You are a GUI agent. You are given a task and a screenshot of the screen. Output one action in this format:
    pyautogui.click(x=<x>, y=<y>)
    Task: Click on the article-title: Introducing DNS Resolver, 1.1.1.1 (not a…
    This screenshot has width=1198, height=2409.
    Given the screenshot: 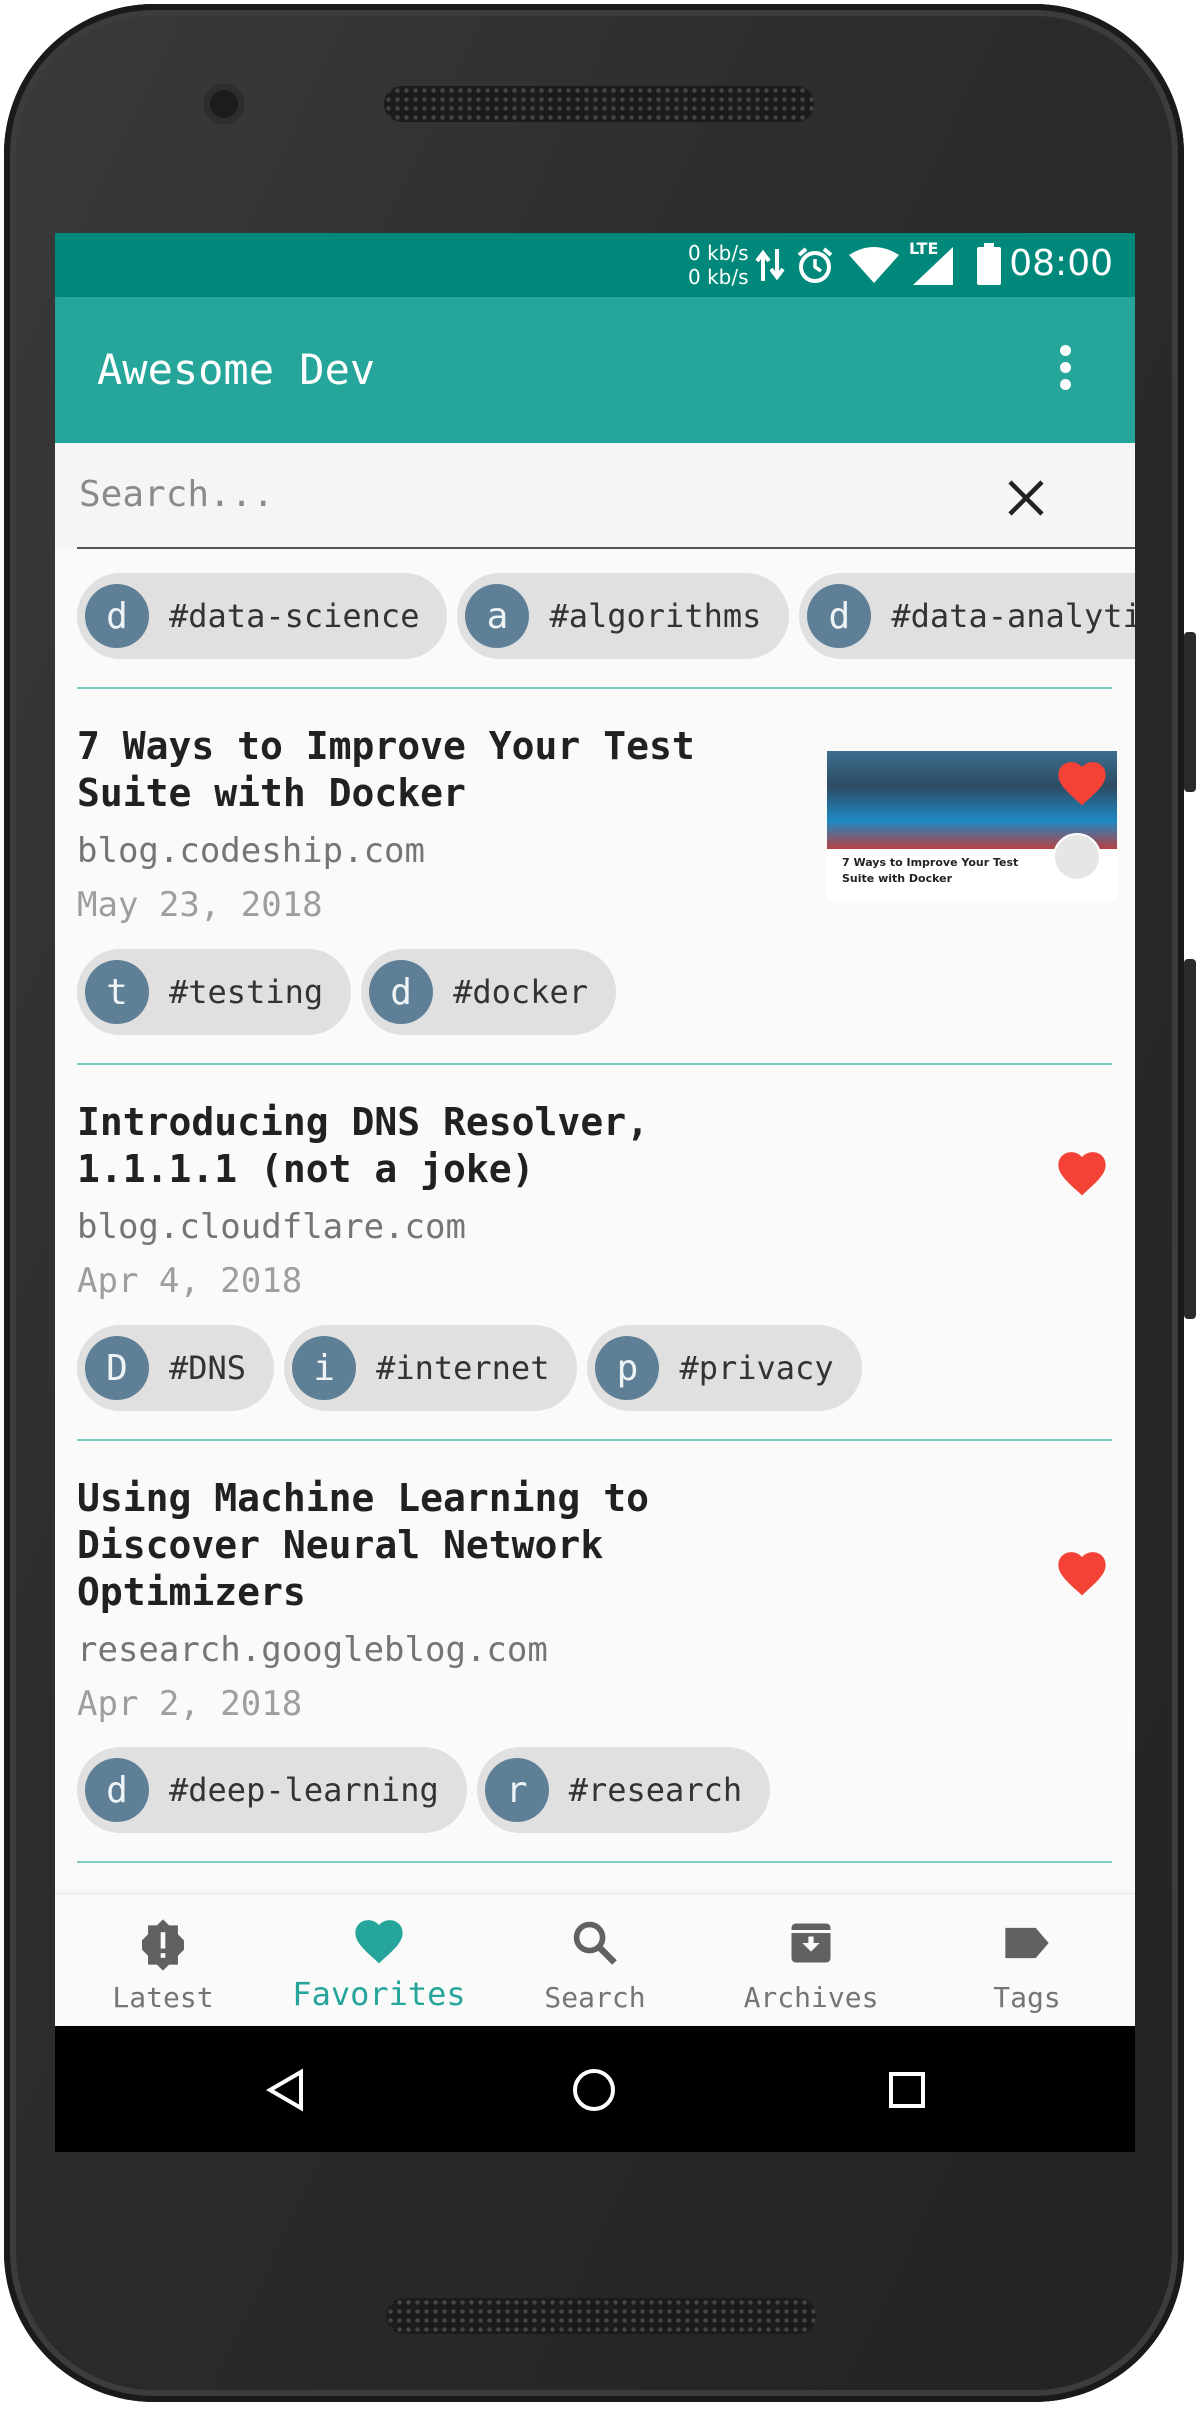 What is the action you would take?
    pyautogui.click(x=363, y=1145)
    